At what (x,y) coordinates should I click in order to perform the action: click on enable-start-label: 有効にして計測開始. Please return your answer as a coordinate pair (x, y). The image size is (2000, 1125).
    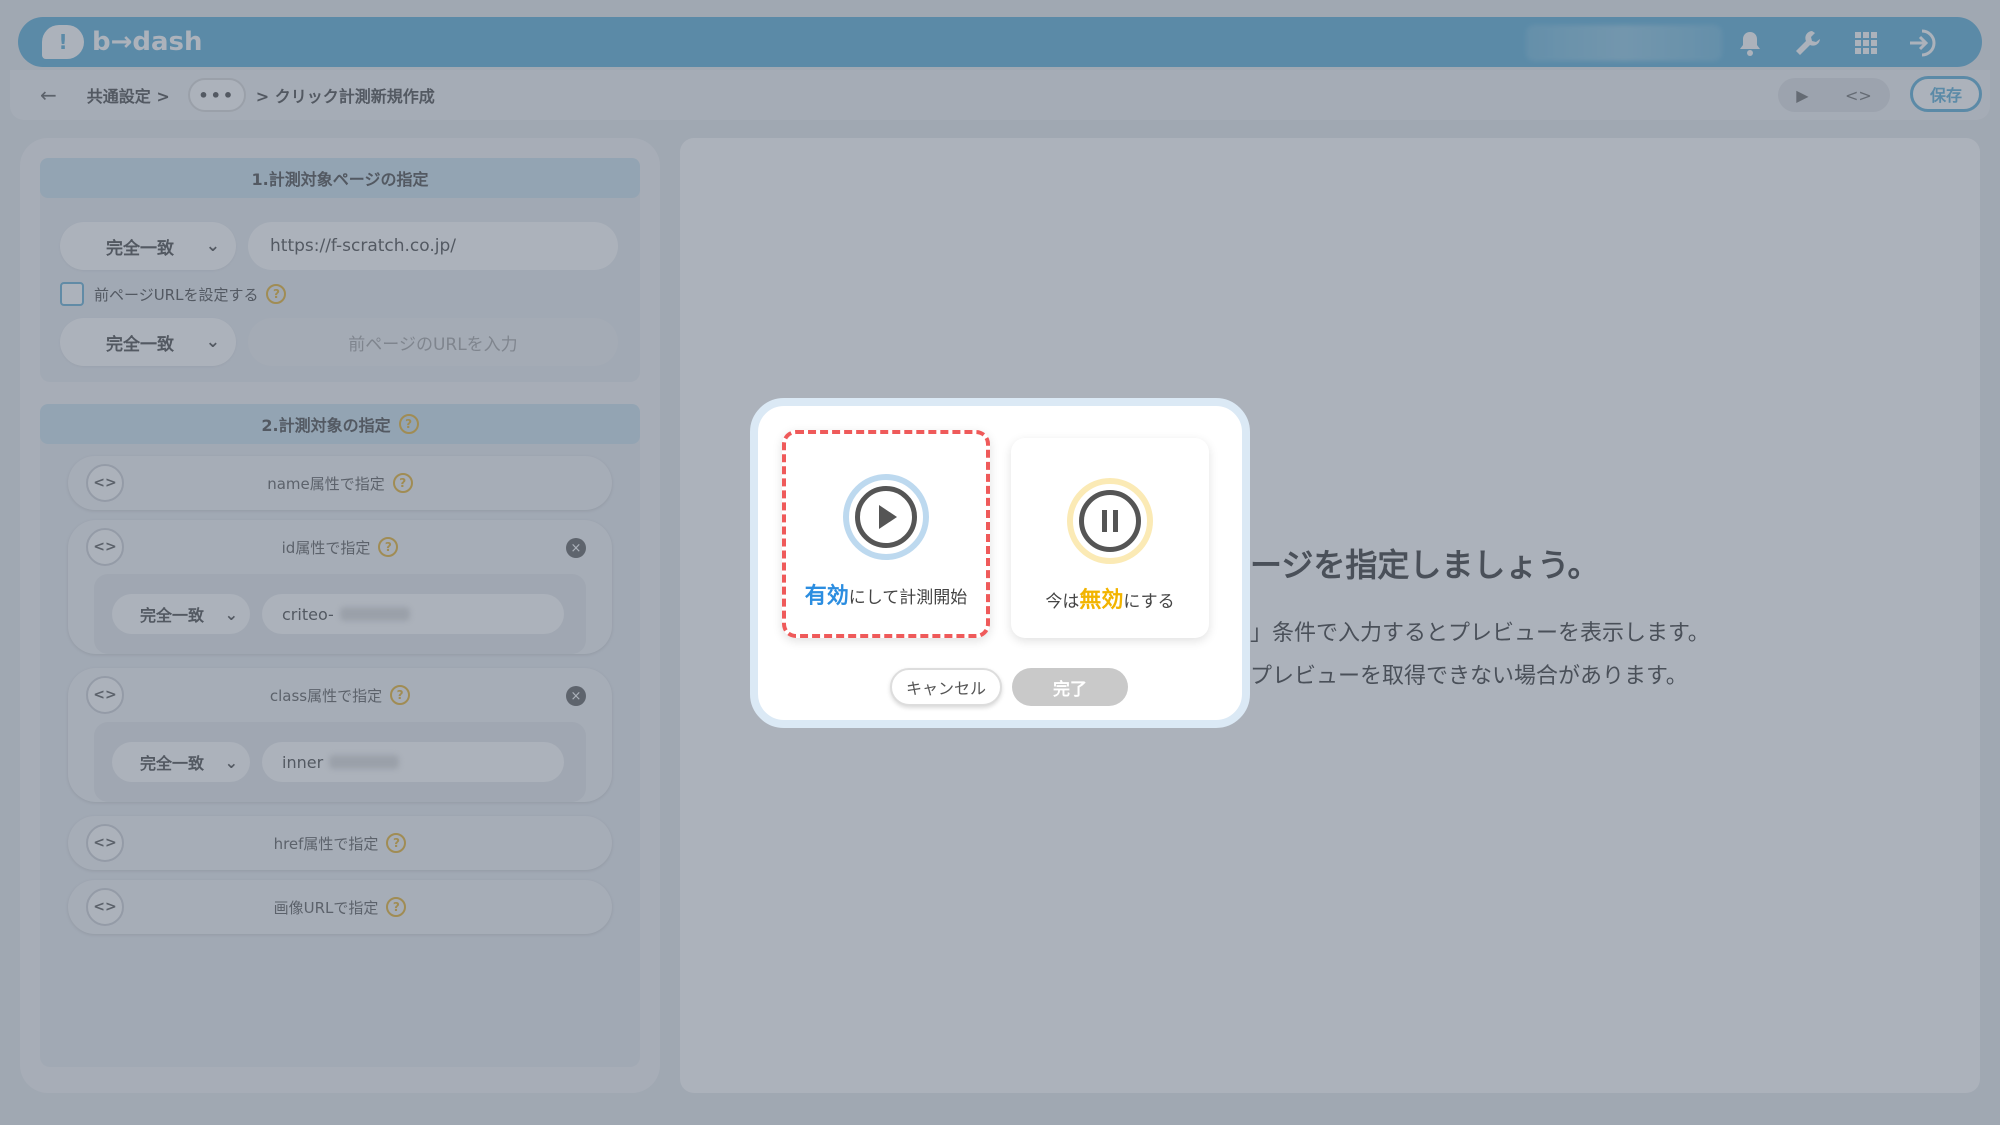
    Looking at the image, I should click on (886, 594).